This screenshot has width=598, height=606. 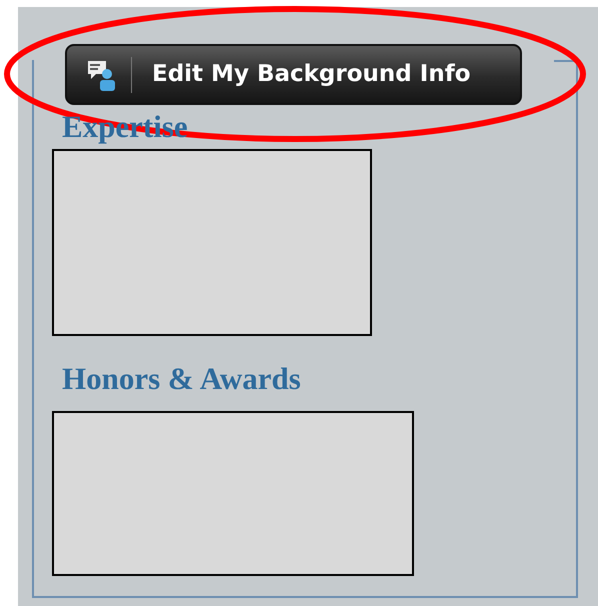 I want to click on chat-person-icon, so click(x=102, y=74).